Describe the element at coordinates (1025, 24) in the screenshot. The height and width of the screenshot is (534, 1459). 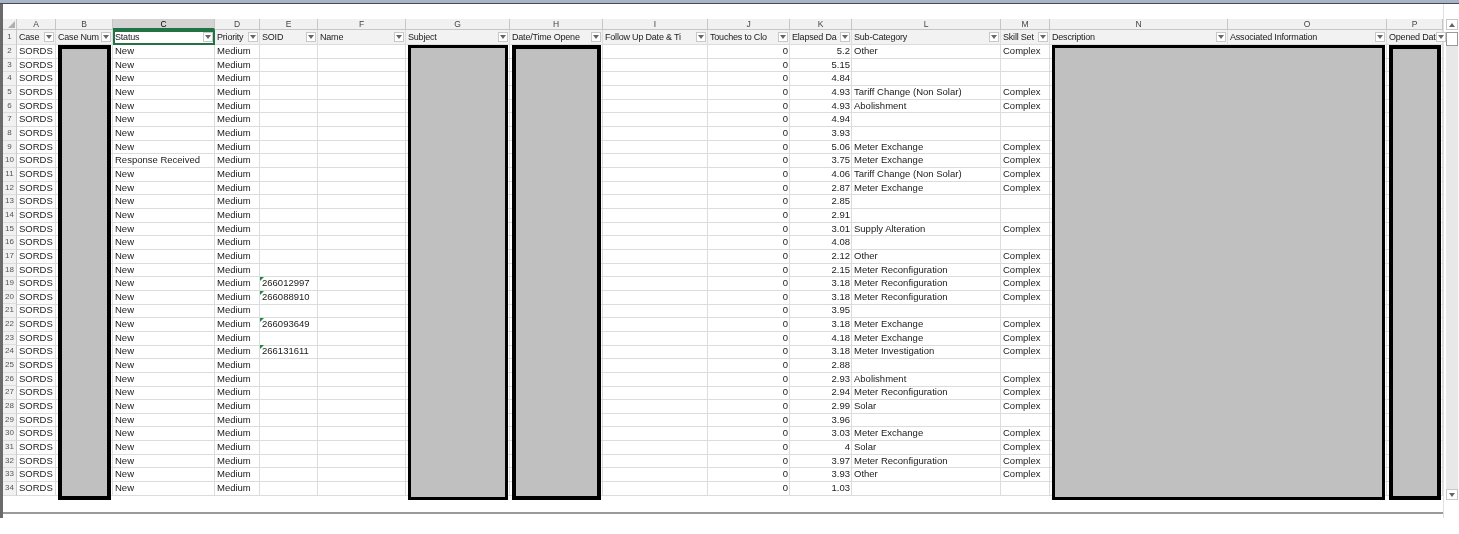
I see `column-letter: M` at that location.